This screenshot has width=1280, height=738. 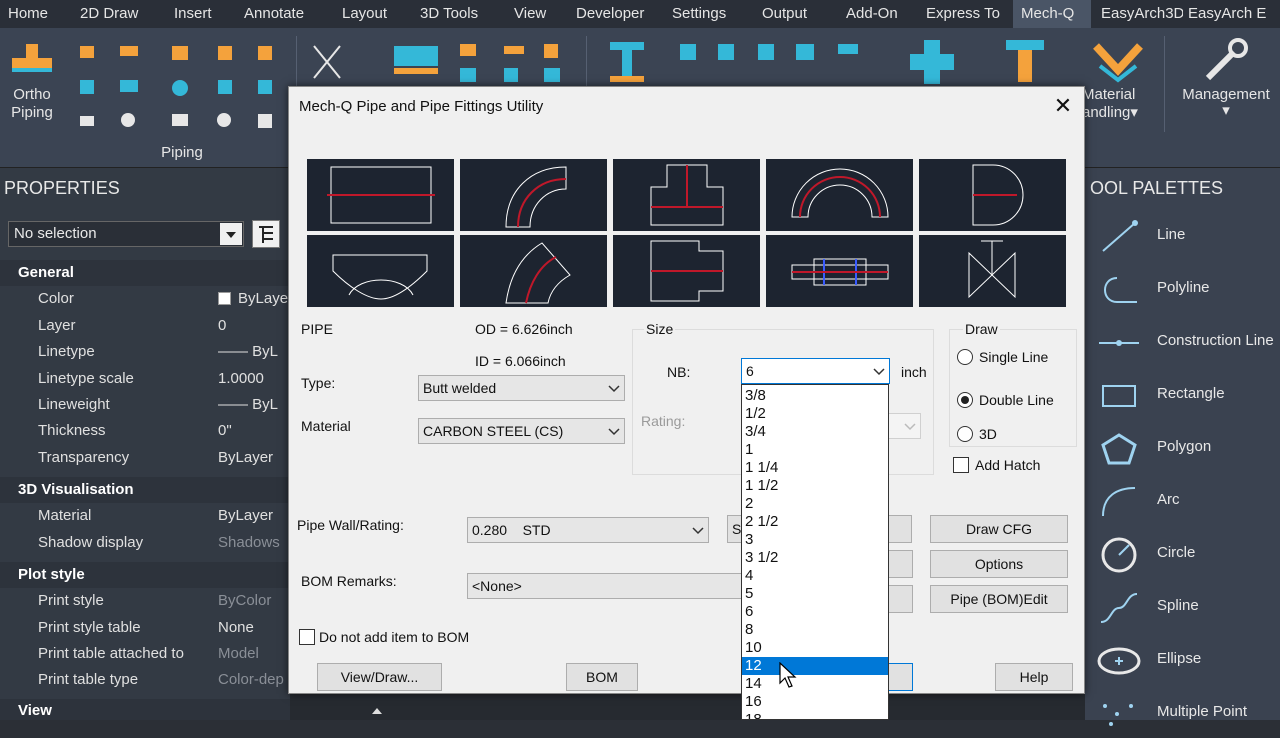 I want to click on options-button: Options, so click(x=999, y=564).